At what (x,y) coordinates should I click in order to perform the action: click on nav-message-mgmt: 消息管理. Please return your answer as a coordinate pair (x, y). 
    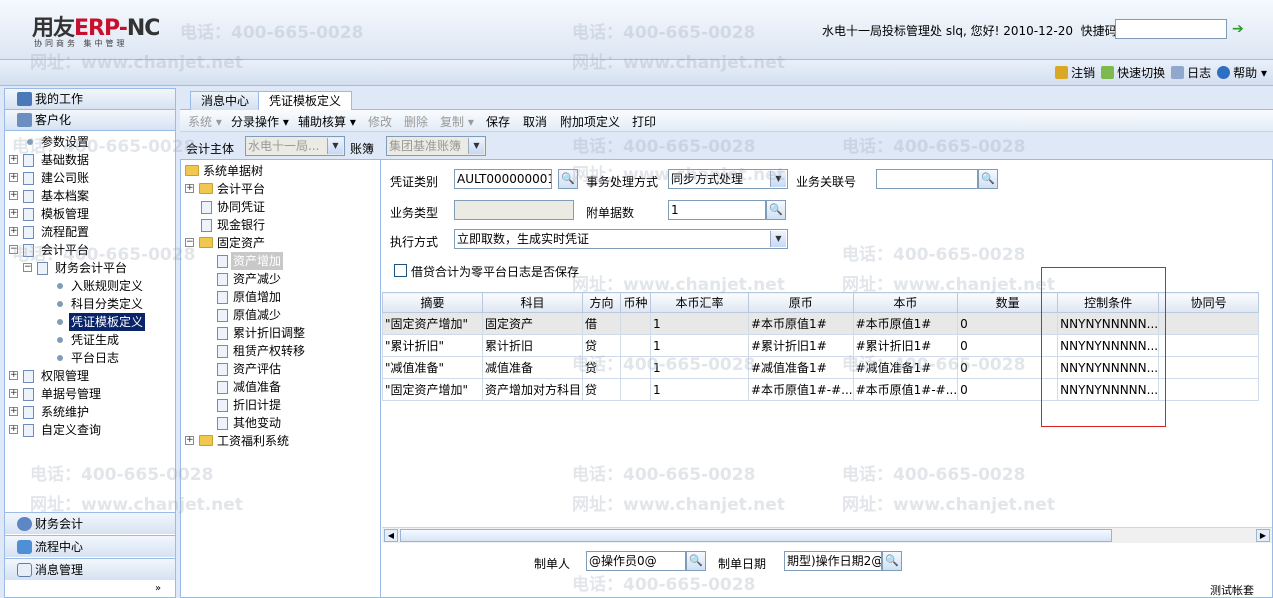
    Looking at the image, I should click on (90, 569).